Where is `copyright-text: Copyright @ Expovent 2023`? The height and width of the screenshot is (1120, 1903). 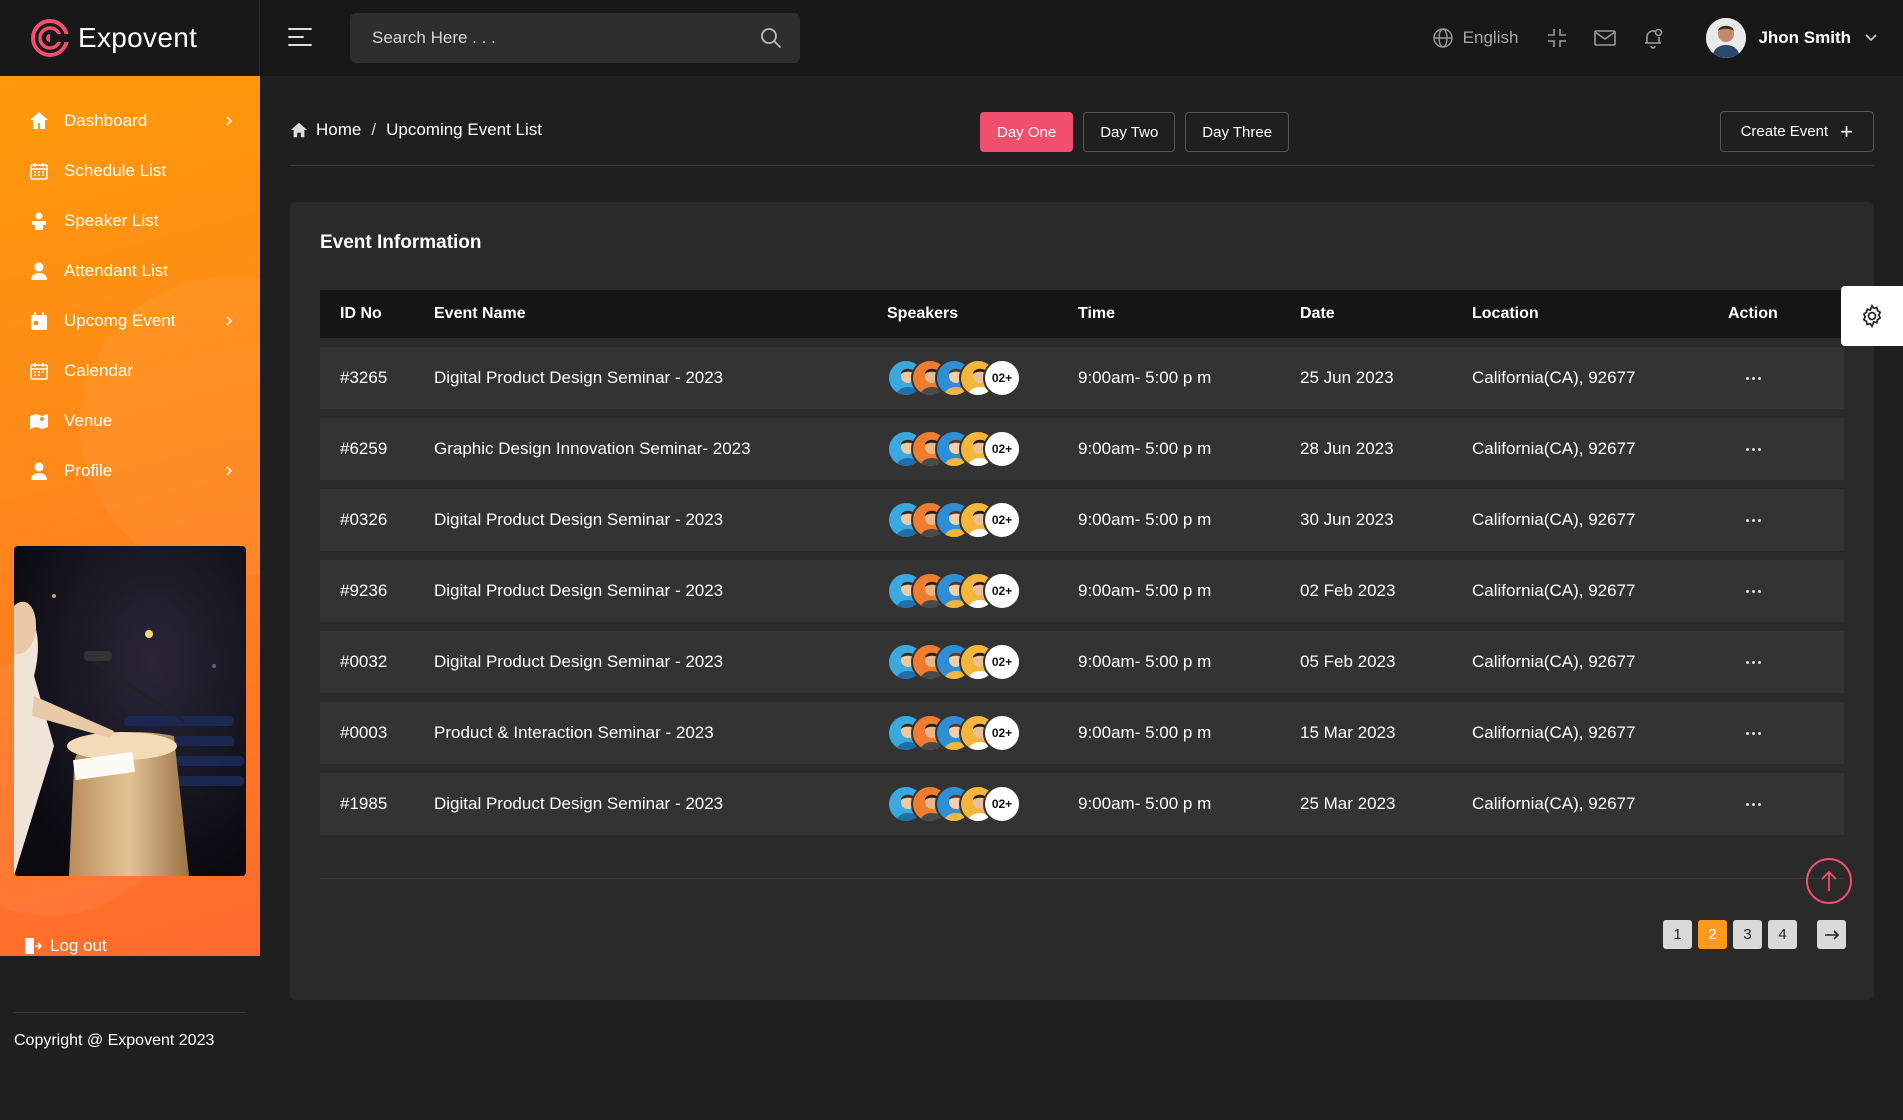
copyright-text: Copyright @ Expovent 2023 is located at coordinates (114, 1040).